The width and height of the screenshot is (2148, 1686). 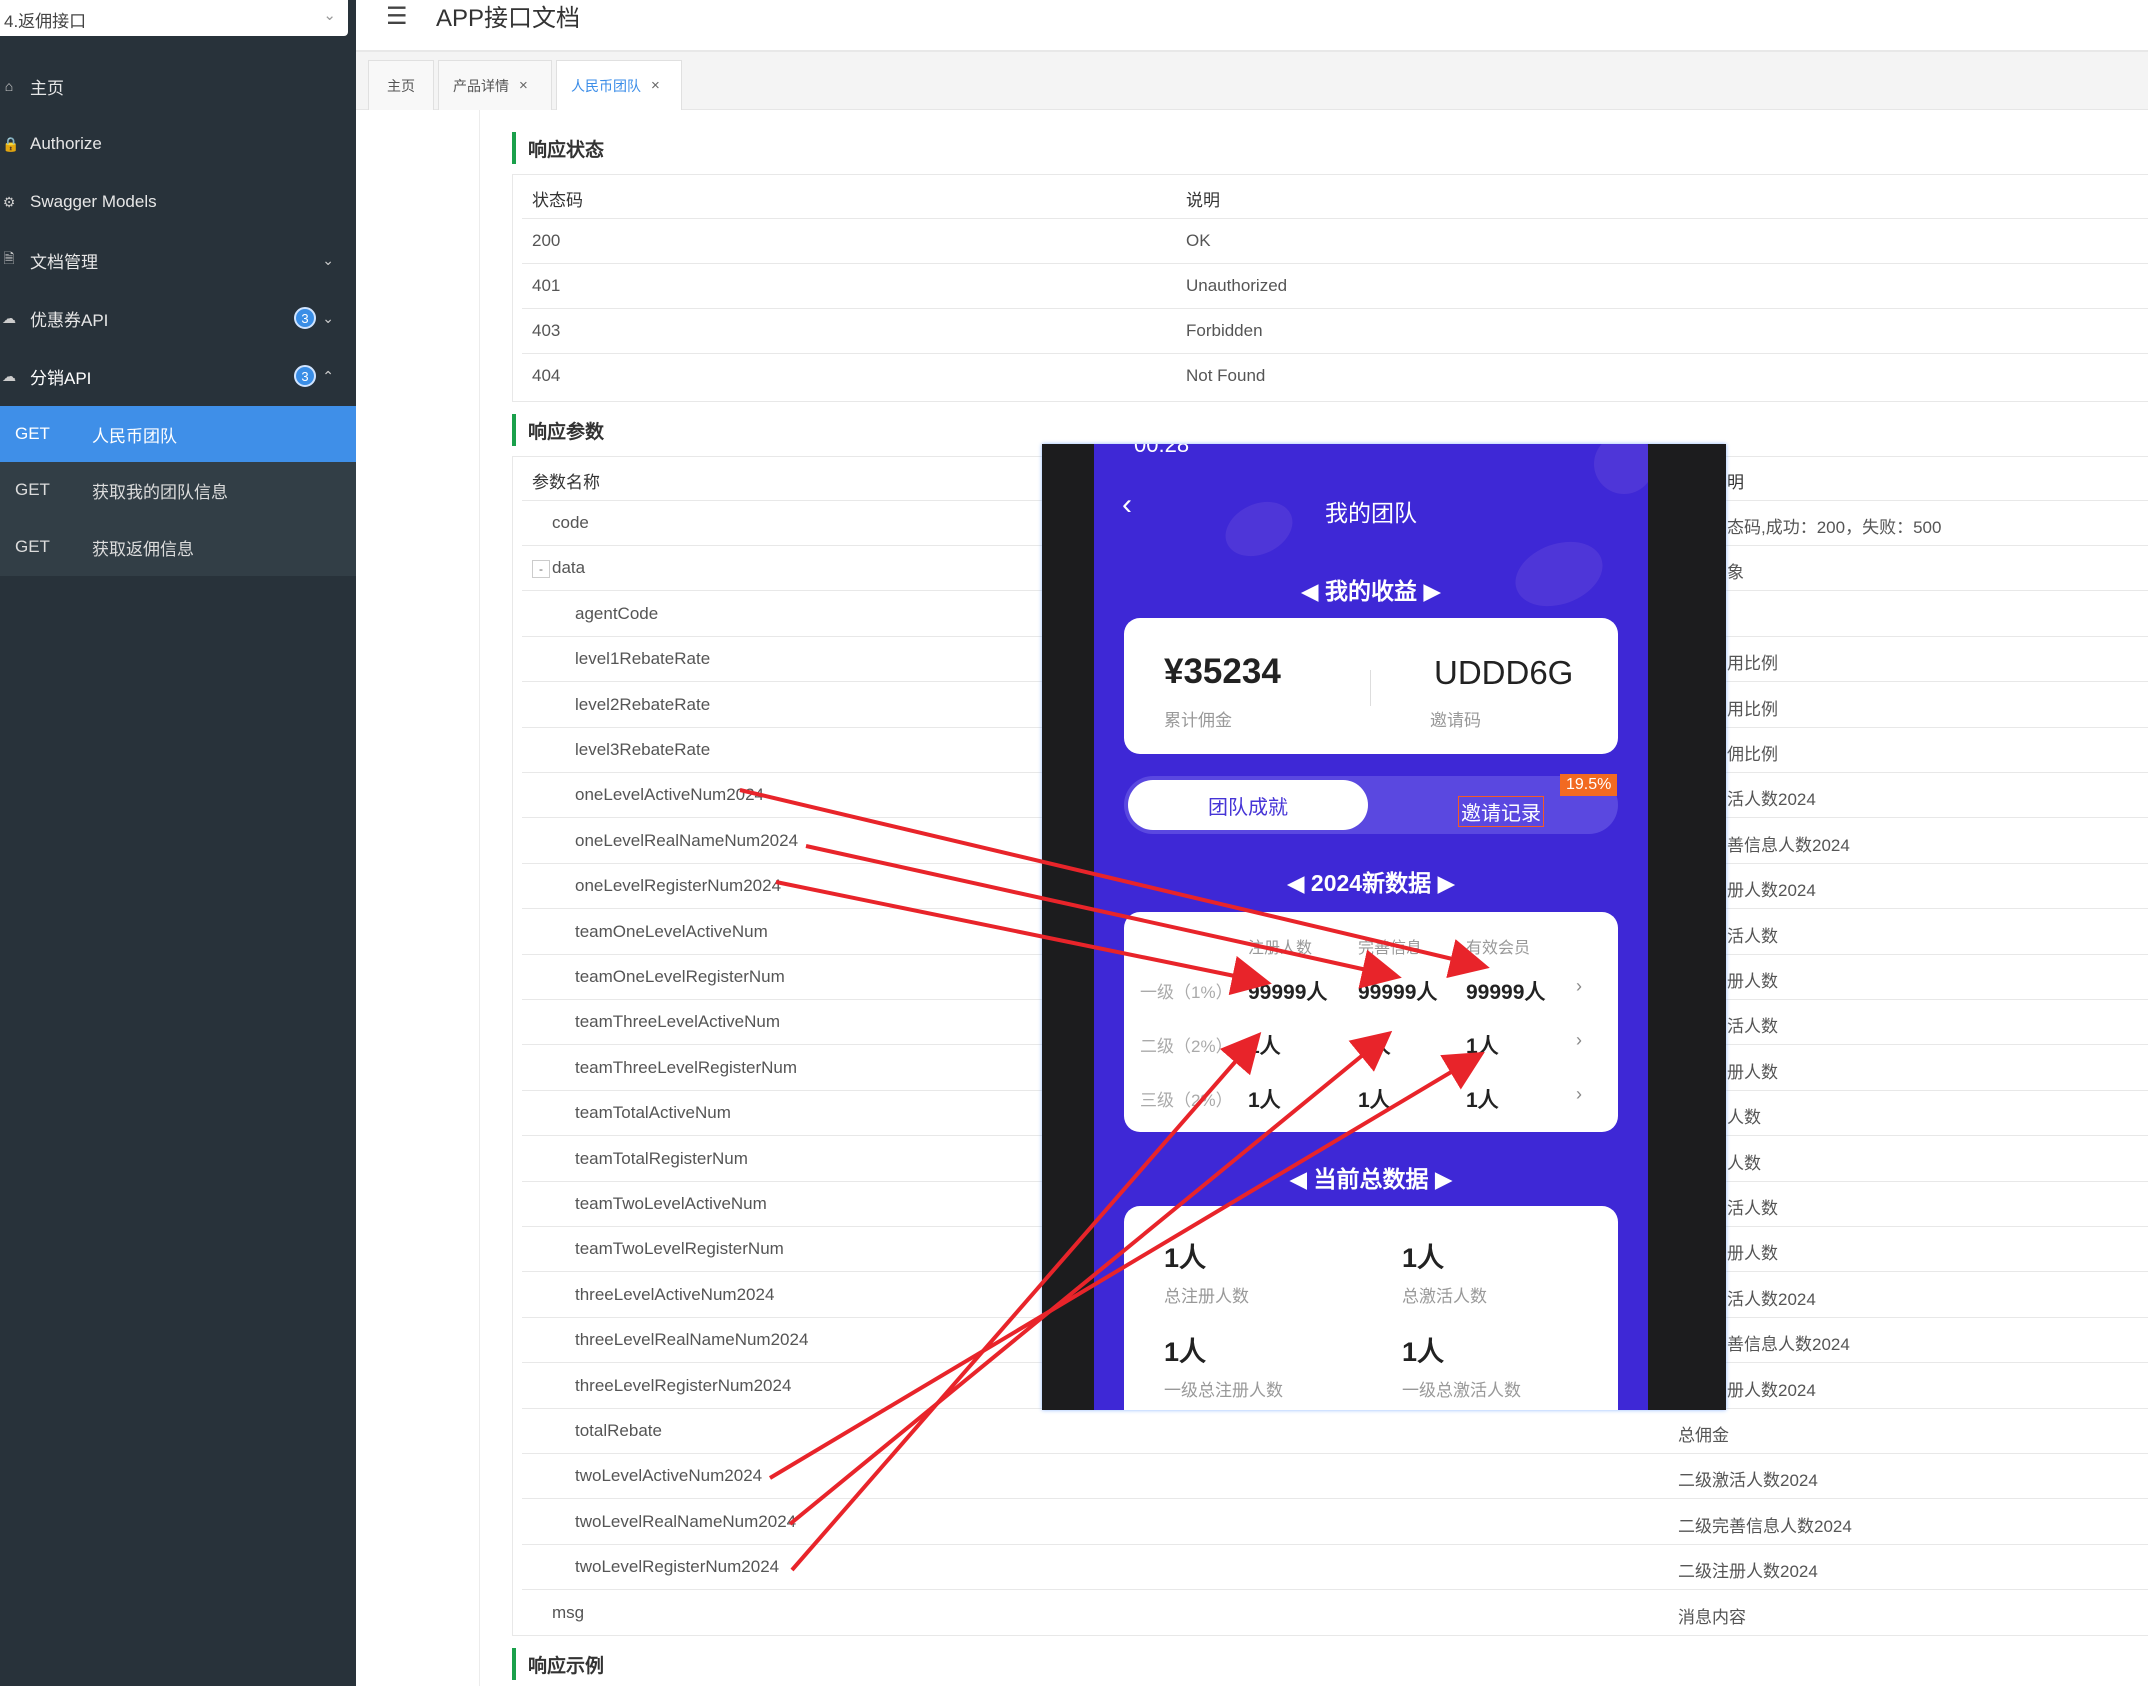 What do you see at coordinates (1371, 883) in the screenshot?
I see `section-2024-title: ◀ 2024新数据 ▶` at bounding box center [1371, 883].